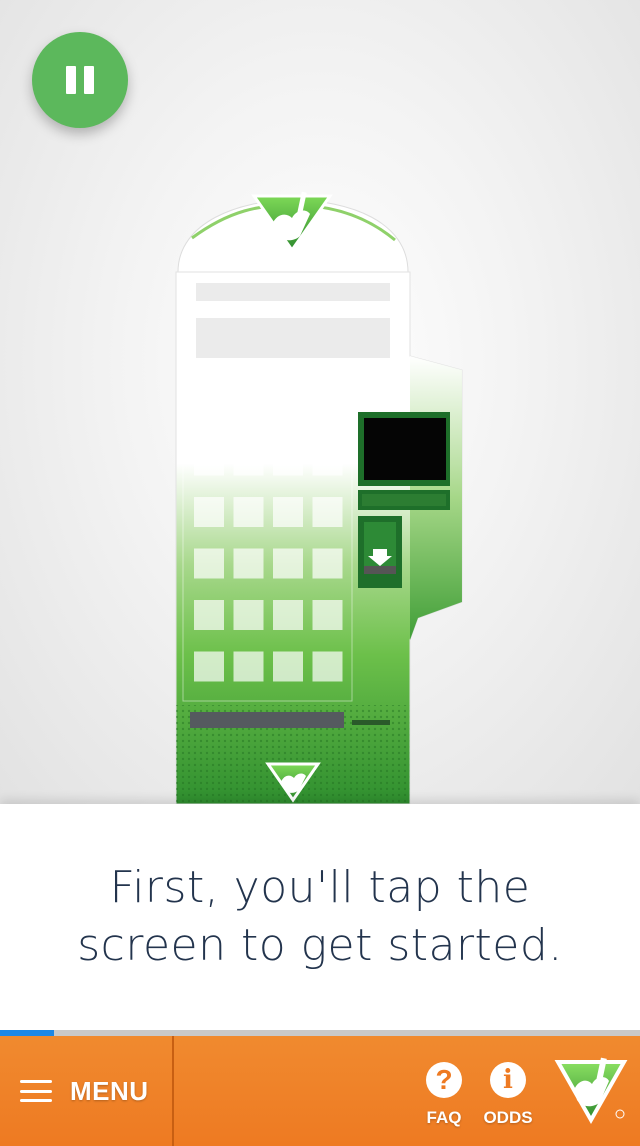 Image resolution: width=640 pixels, height=1146 pixels. I want to click on menu-button: MENU, so click(87, 1091).